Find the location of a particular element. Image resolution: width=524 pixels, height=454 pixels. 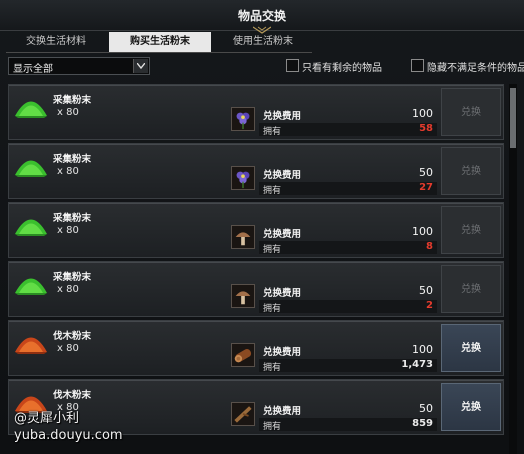

tab-exchange-materials: 交换生活材料 is located at coordinates (56, 42).